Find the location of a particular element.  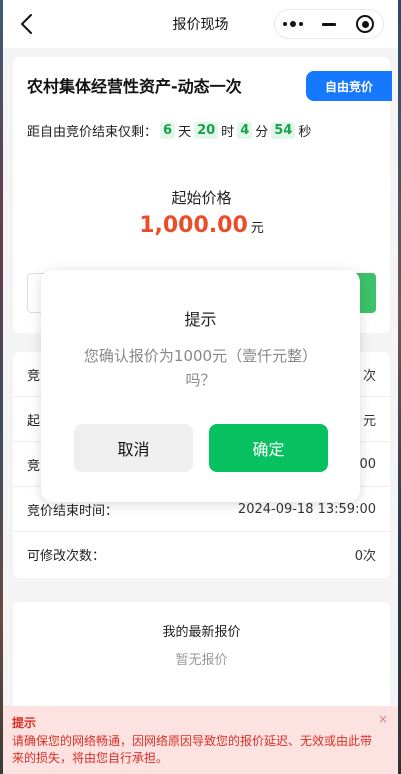

dialog-message: 您确认报价为1000元（壹仟元整）吗？ is located at coordinates (200, 368).